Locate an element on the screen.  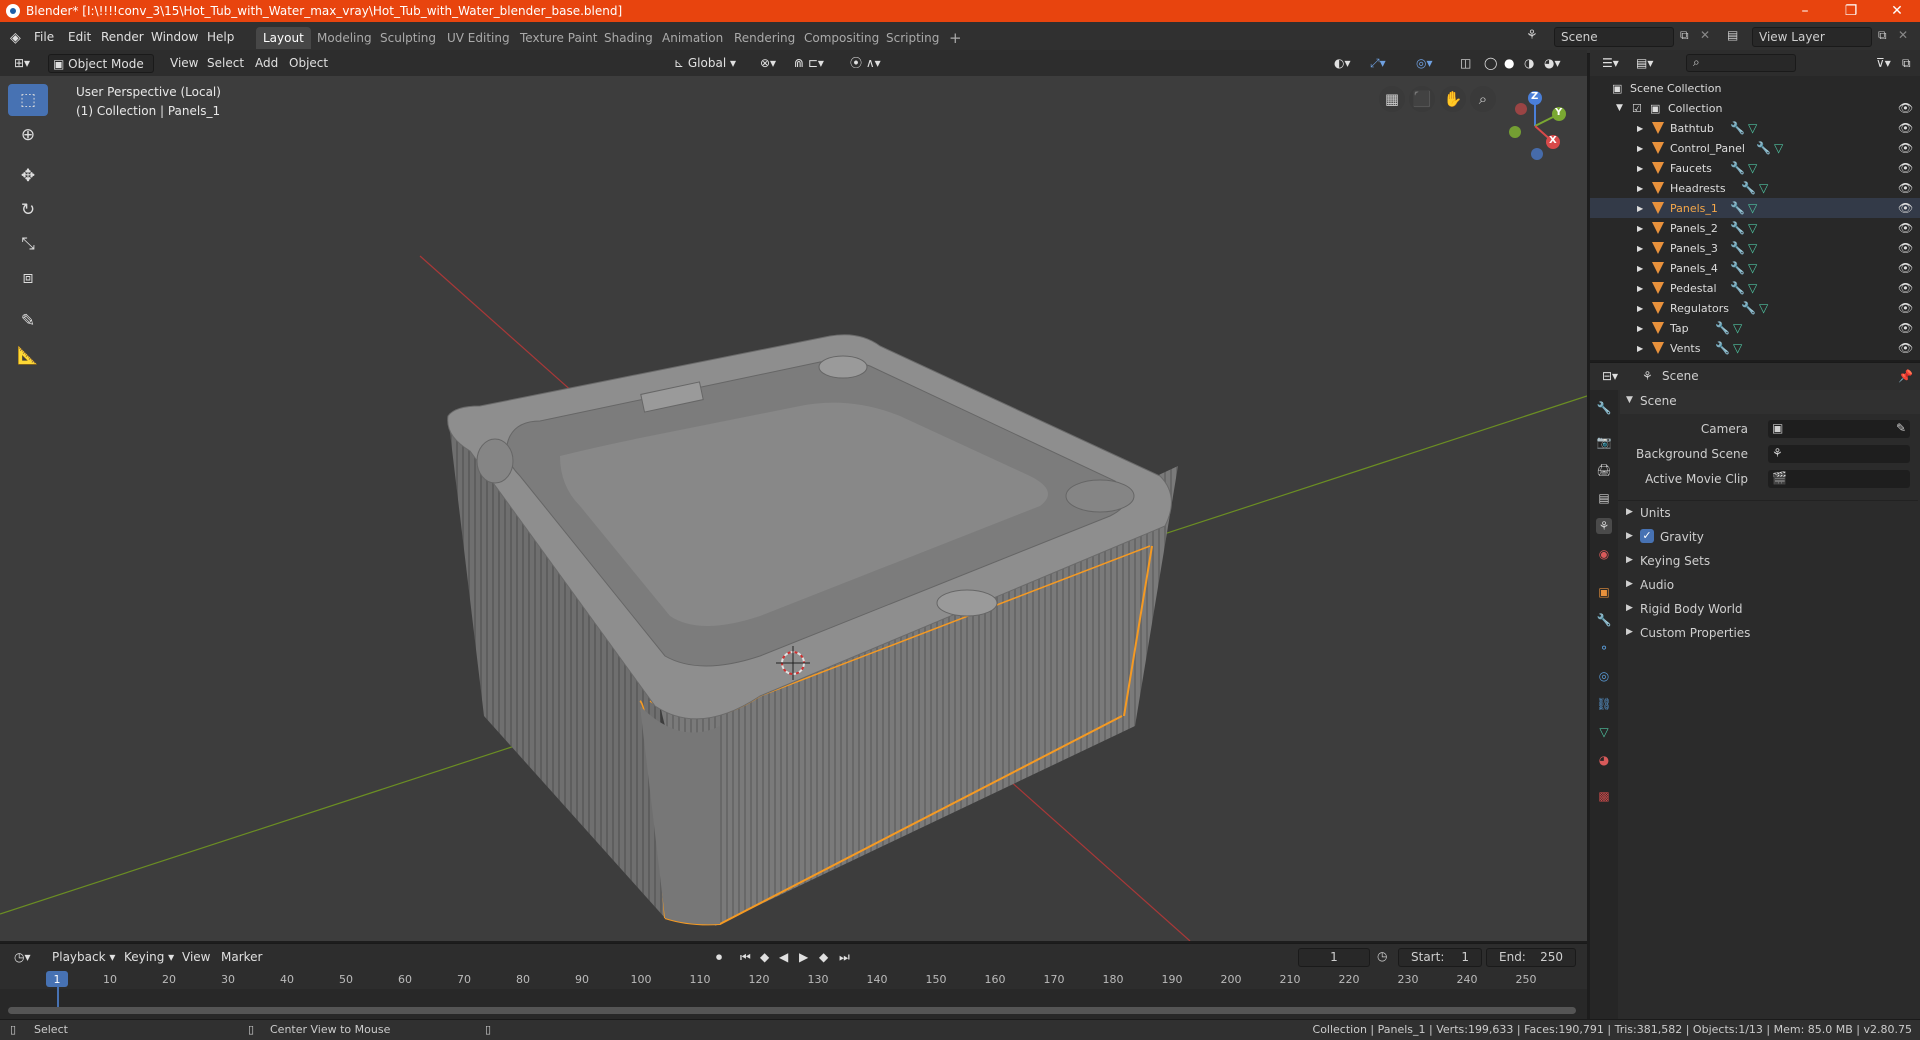
display-mode-icon: ▤▾ is located at coordinates (1644, 63).